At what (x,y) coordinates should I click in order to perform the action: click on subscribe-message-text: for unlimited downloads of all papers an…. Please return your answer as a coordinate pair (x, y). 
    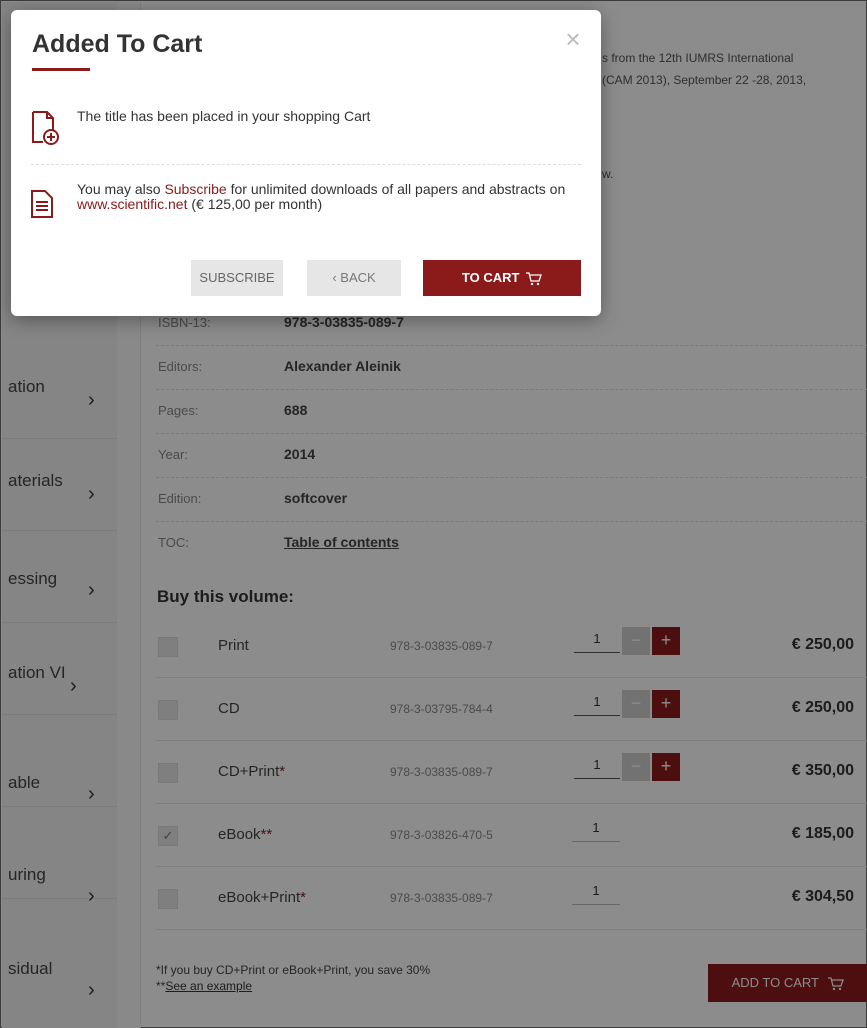
    Looking at the image, I should click on (396, 189).